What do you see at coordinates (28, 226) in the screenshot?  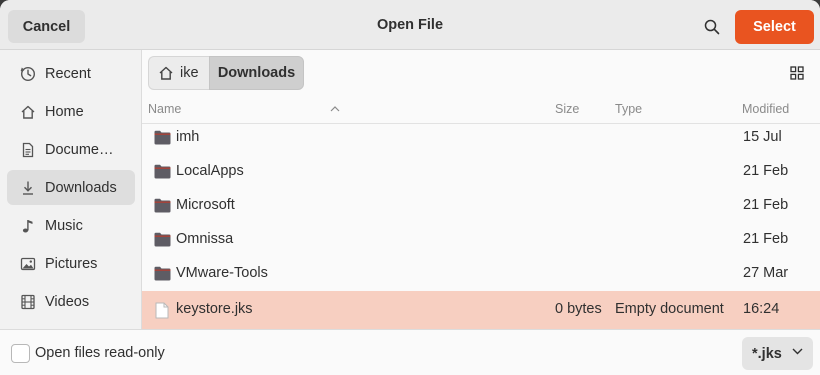 I see `music-icon` at bounding box center [28, 226].